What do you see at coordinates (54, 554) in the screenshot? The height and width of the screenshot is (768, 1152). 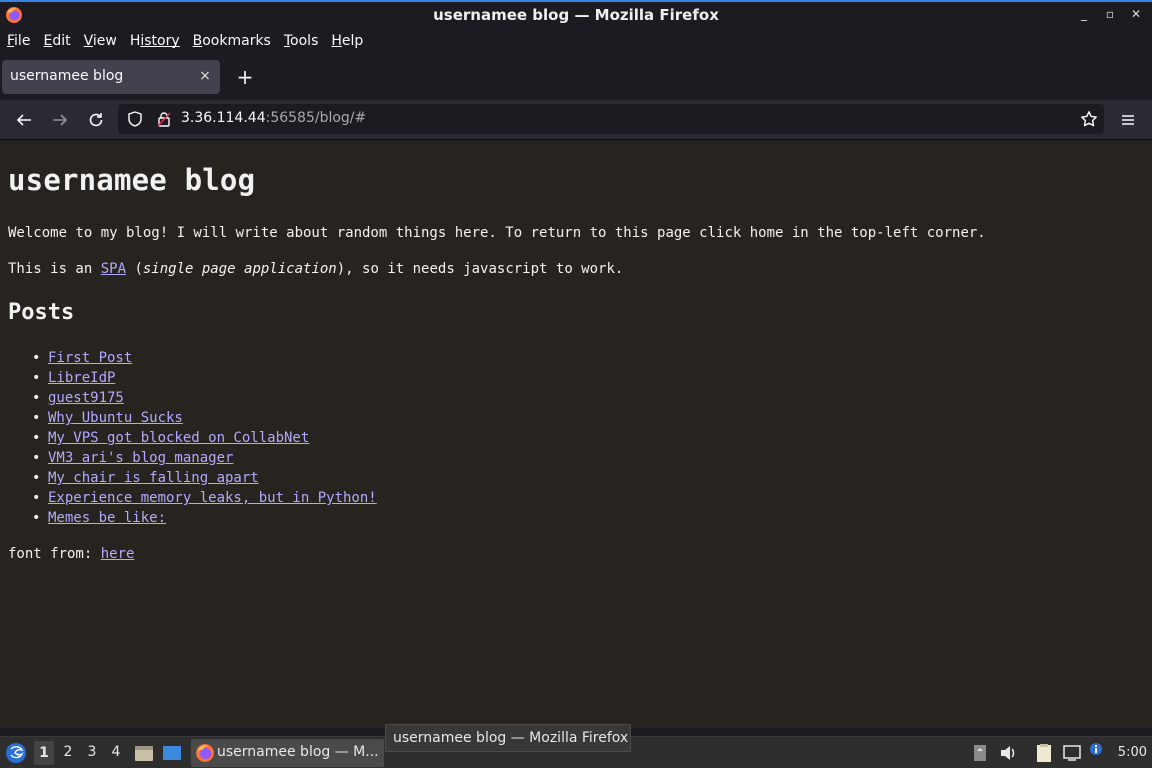 I see `font-credit-prefix: font from:` at bounding box center [54, 554].